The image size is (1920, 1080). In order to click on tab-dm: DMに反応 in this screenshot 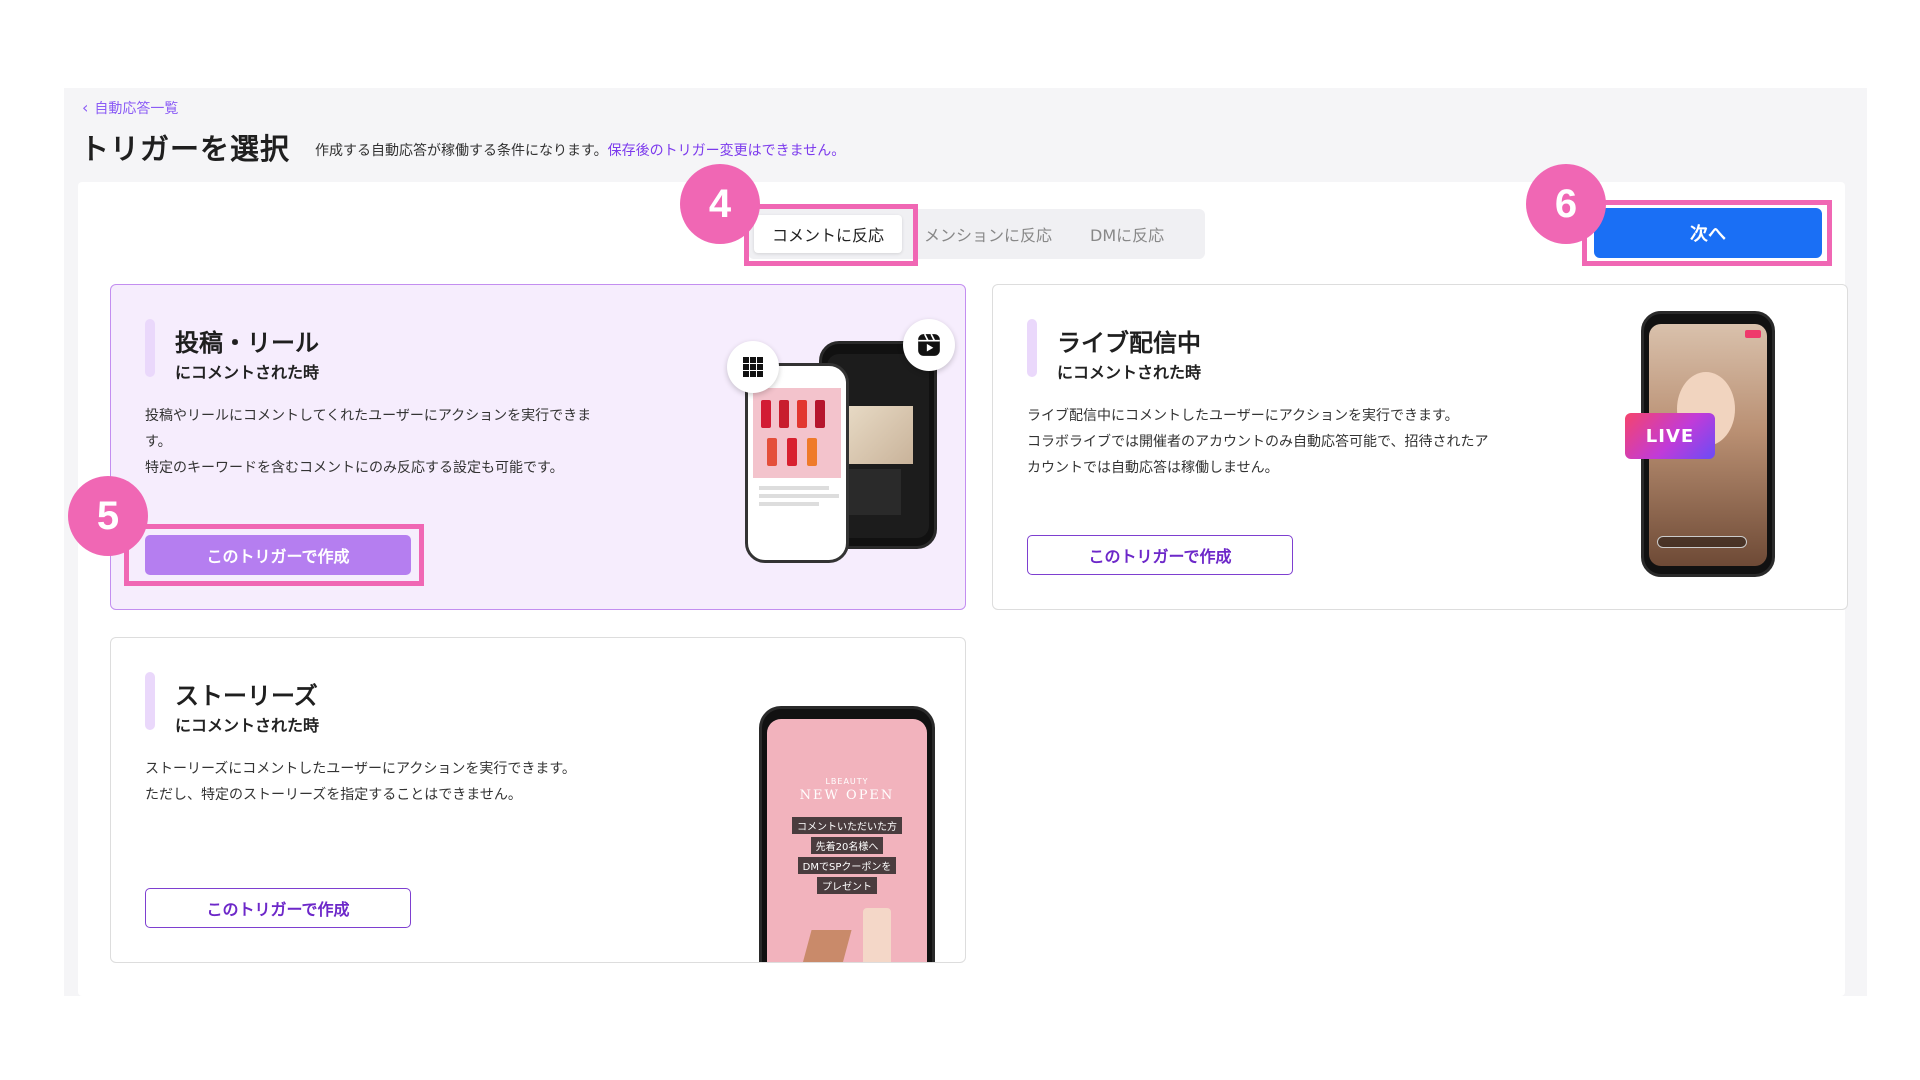, I will do `click(1127, 234)`.